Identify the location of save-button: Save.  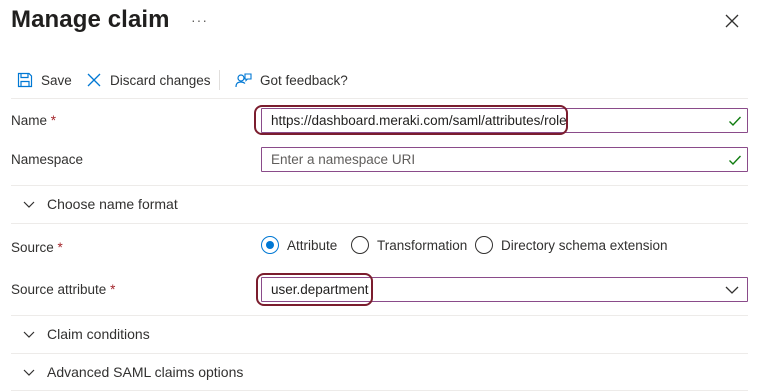
(44, 80).